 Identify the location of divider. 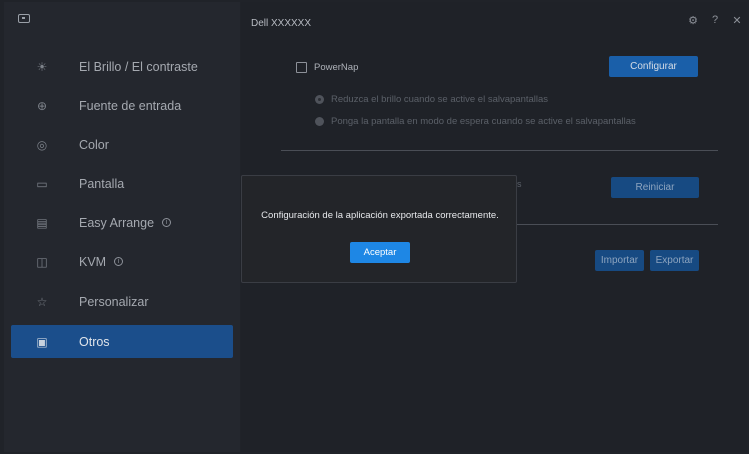
(499, 150).